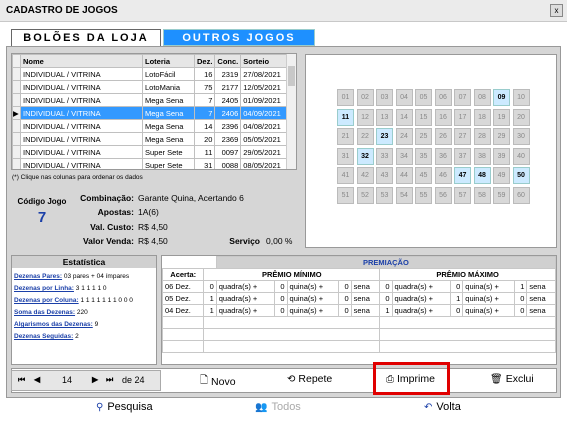 This screenshot has height=424, width=567. I want to click on number-ball: 44, so click(404, 175).